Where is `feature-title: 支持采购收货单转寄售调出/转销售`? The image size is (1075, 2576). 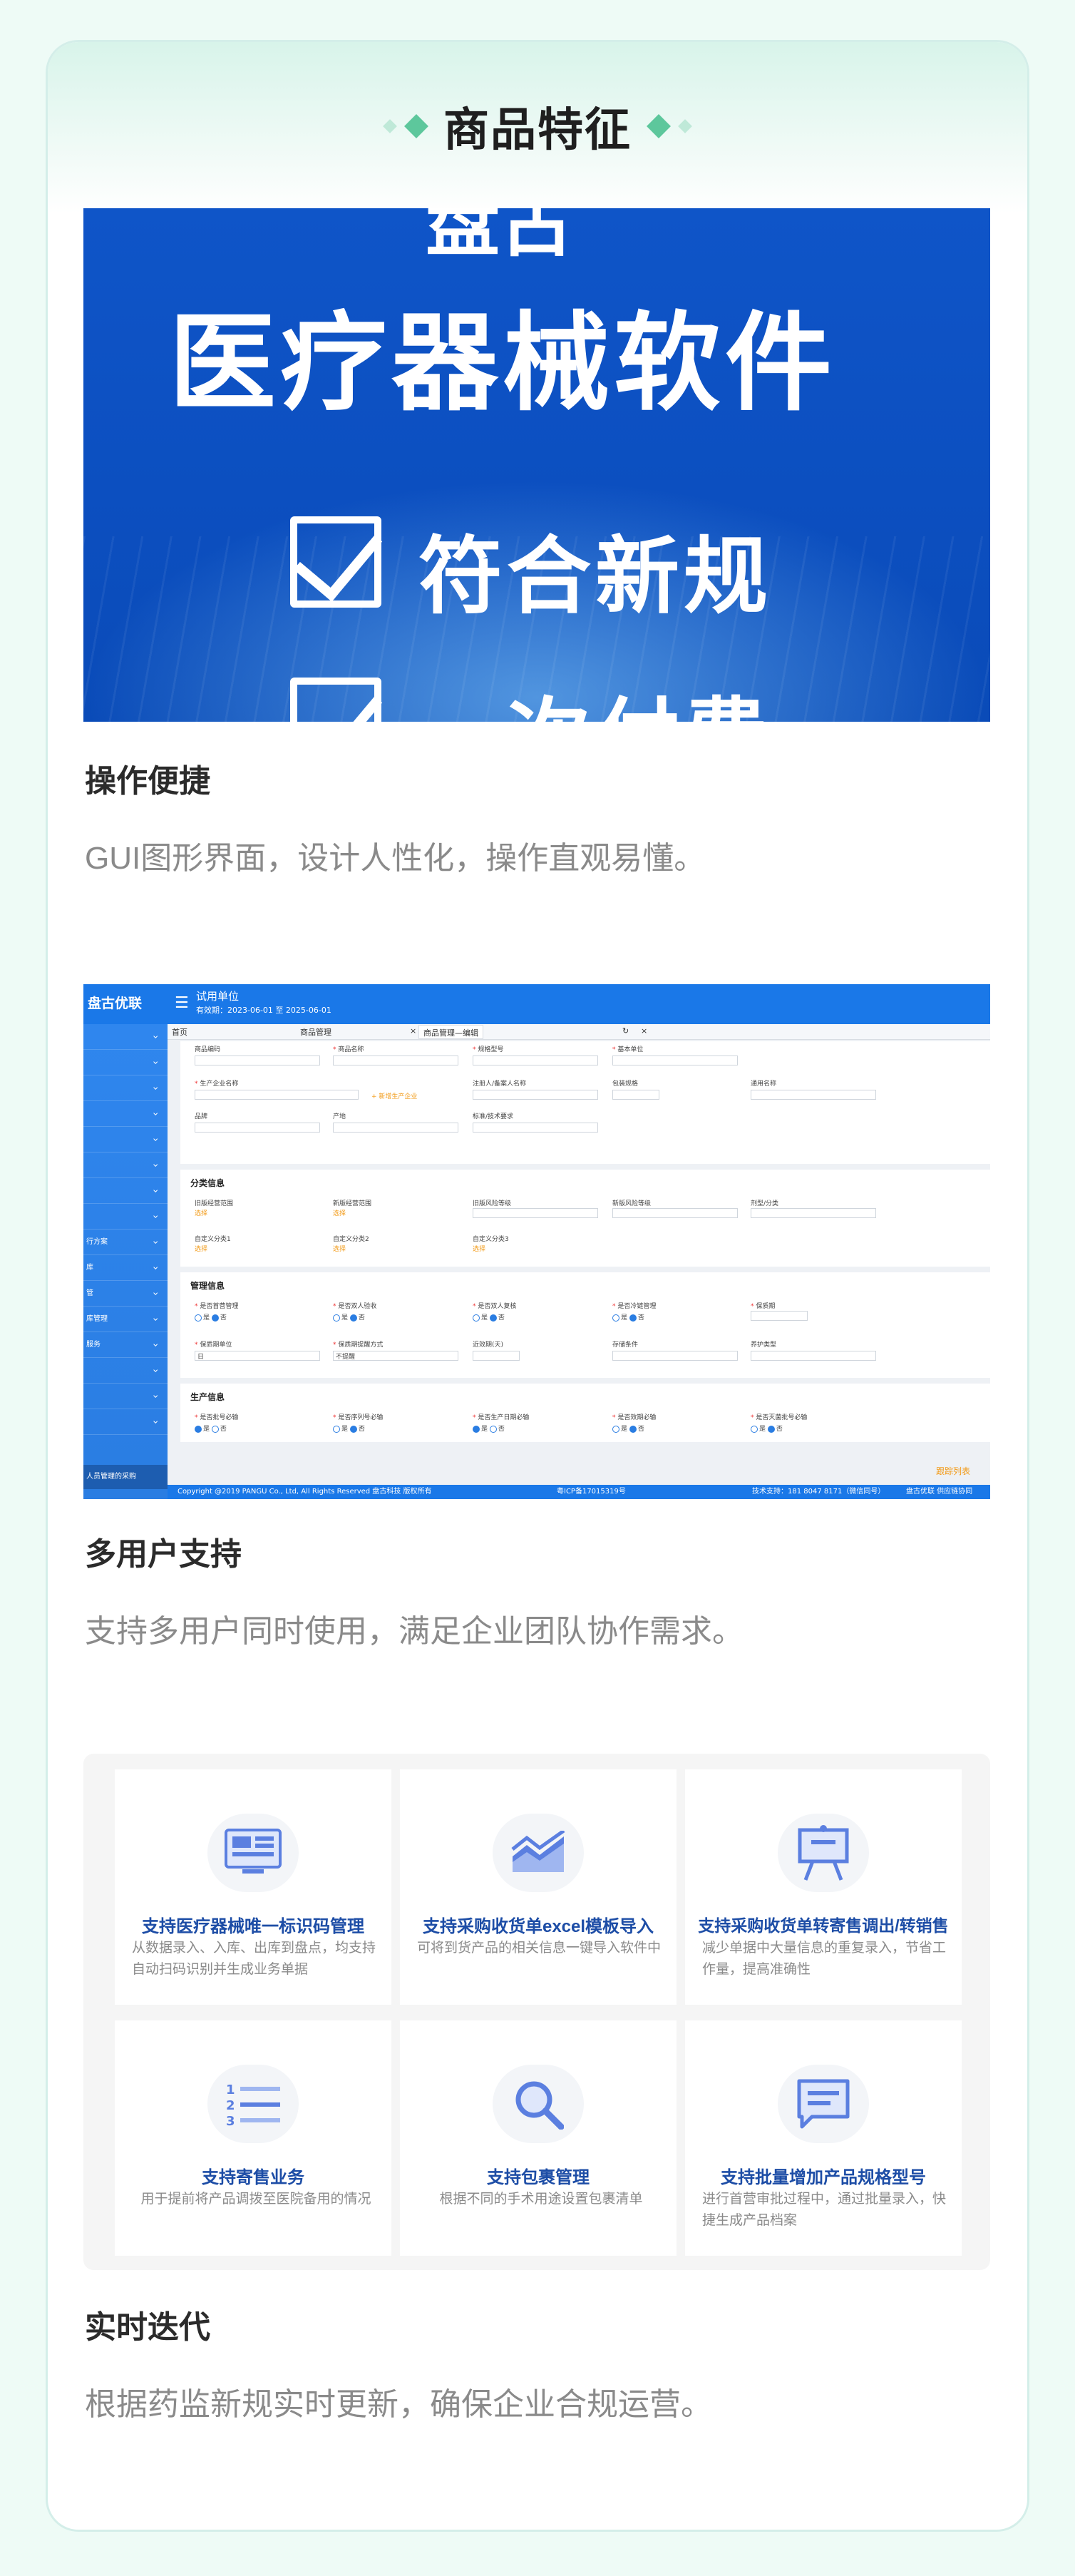 feature-title: 支持采购收货单转寄售调出/转销售 is located at coordinates (823, 1926).